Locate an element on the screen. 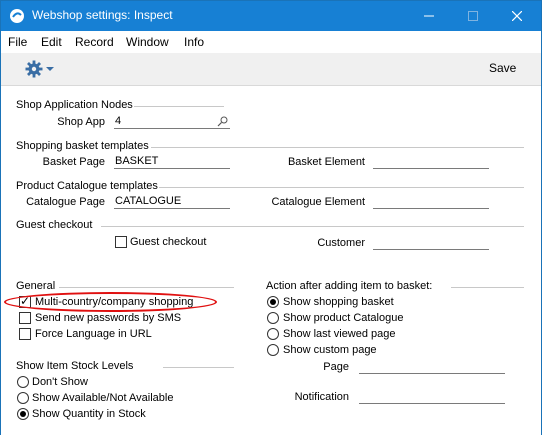 The width and height of the screenshot is (542, 435). basket-page-field: BASKET is located at coordinates (172, 162).